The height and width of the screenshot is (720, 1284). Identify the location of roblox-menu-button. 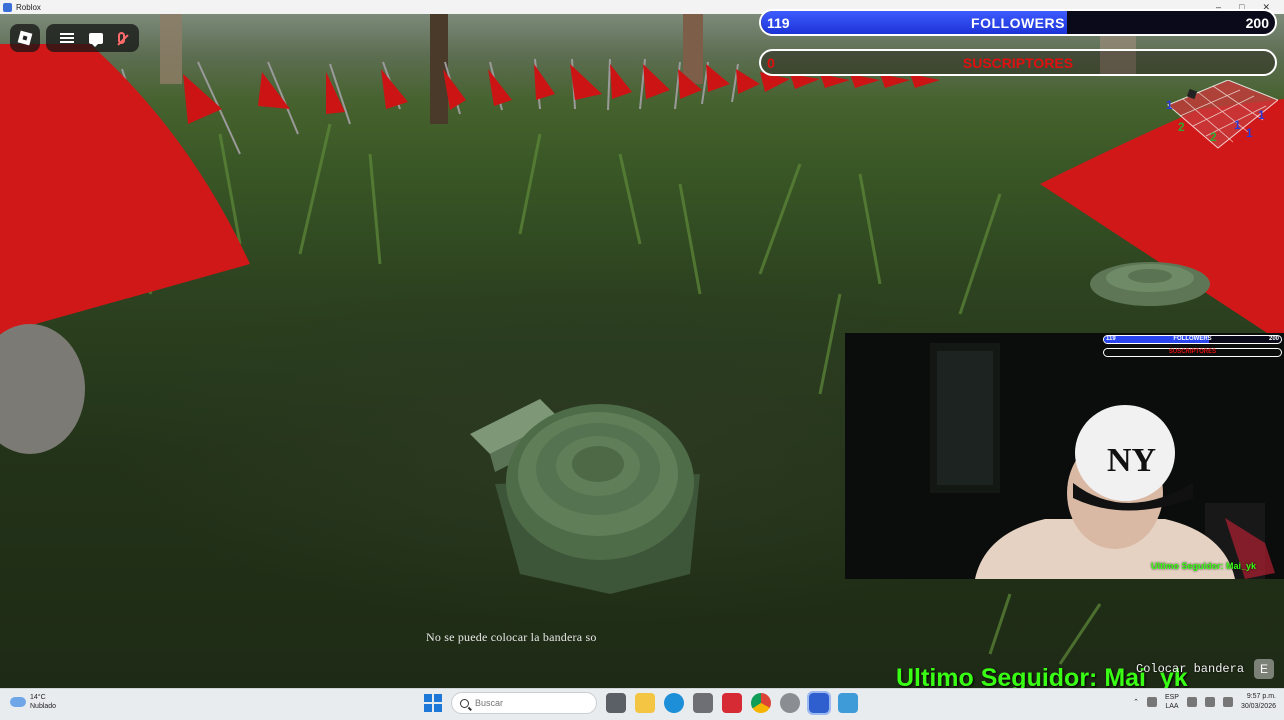
(25, 38).